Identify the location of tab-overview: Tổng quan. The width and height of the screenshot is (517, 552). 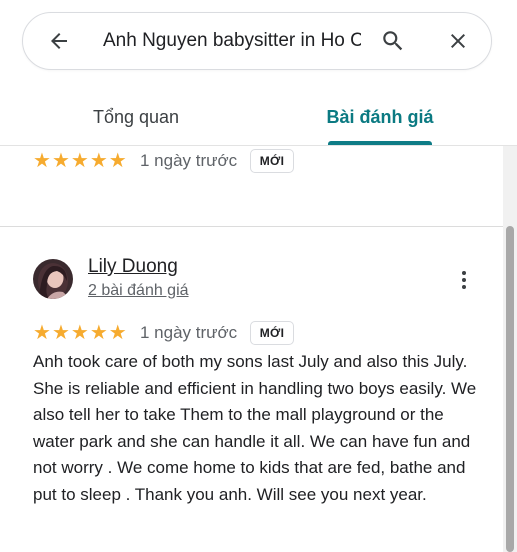
(136, 120).